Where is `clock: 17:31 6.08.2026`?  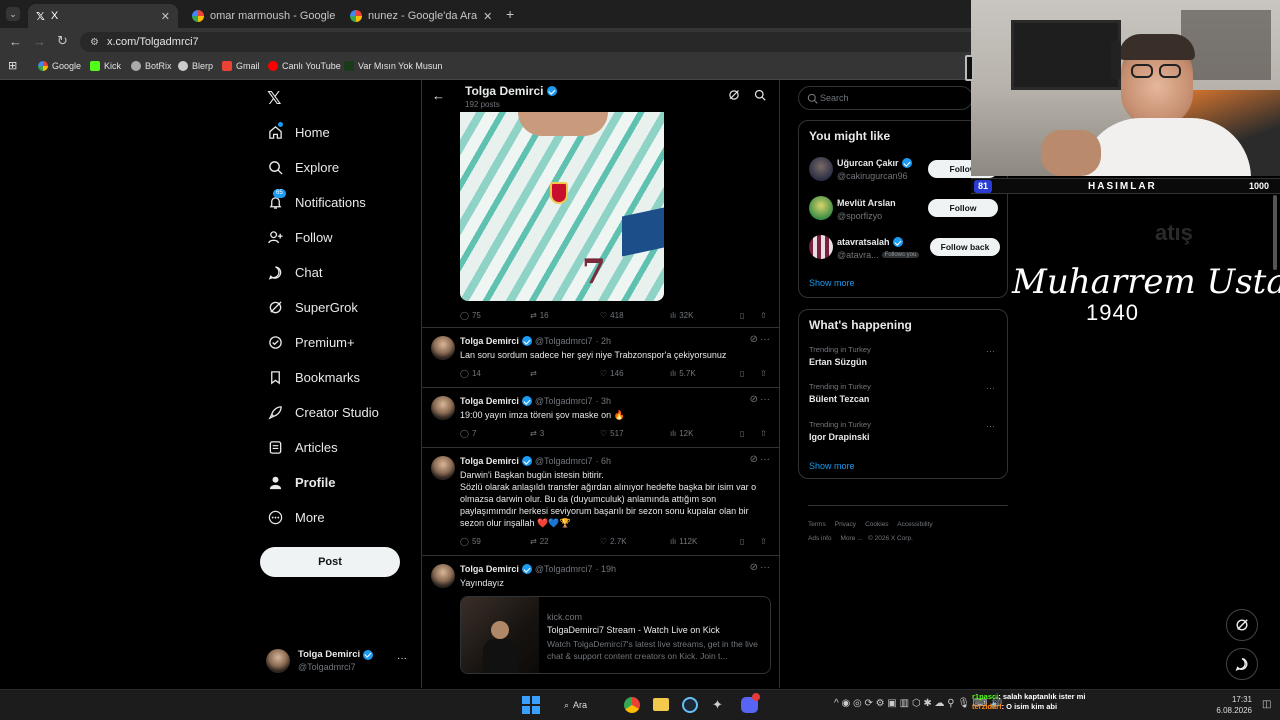 clock: 17:31 6.08.2026 is located at coordinates (1233, 705).